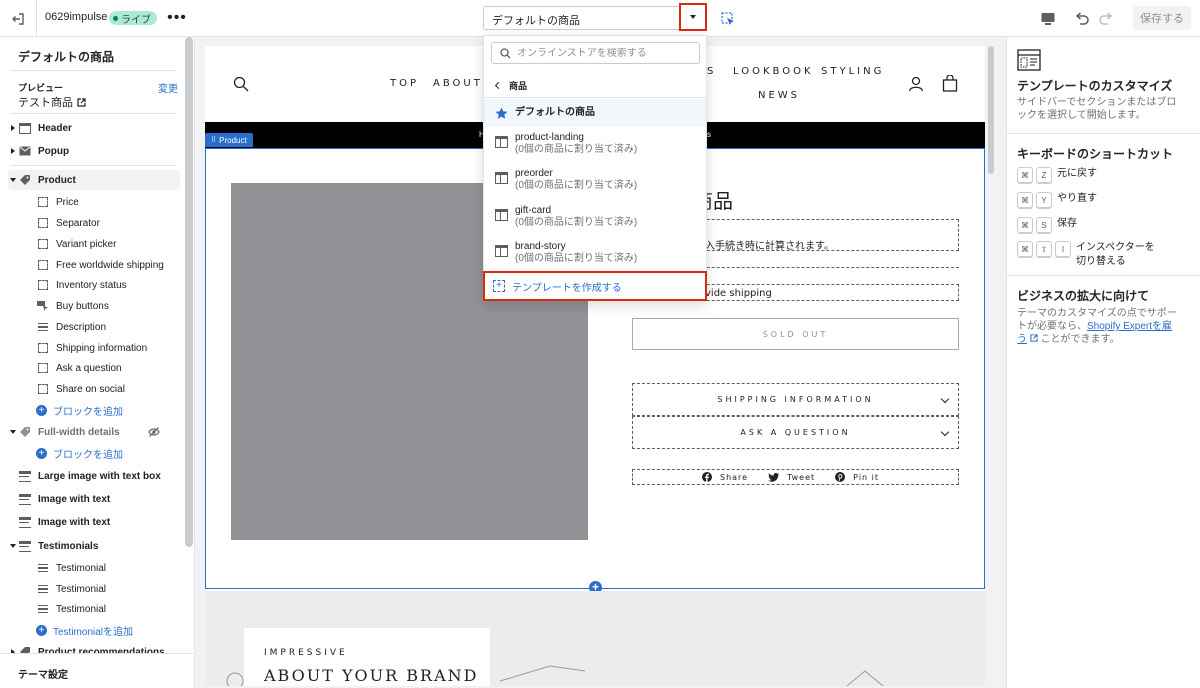 The width and height of the screenshot is (1200, 688). What do you see at coordinates (94, 499) in the screenshot?
I see `sidebar-item-image-with-text: Image with text` at bounding box center [94, 499].